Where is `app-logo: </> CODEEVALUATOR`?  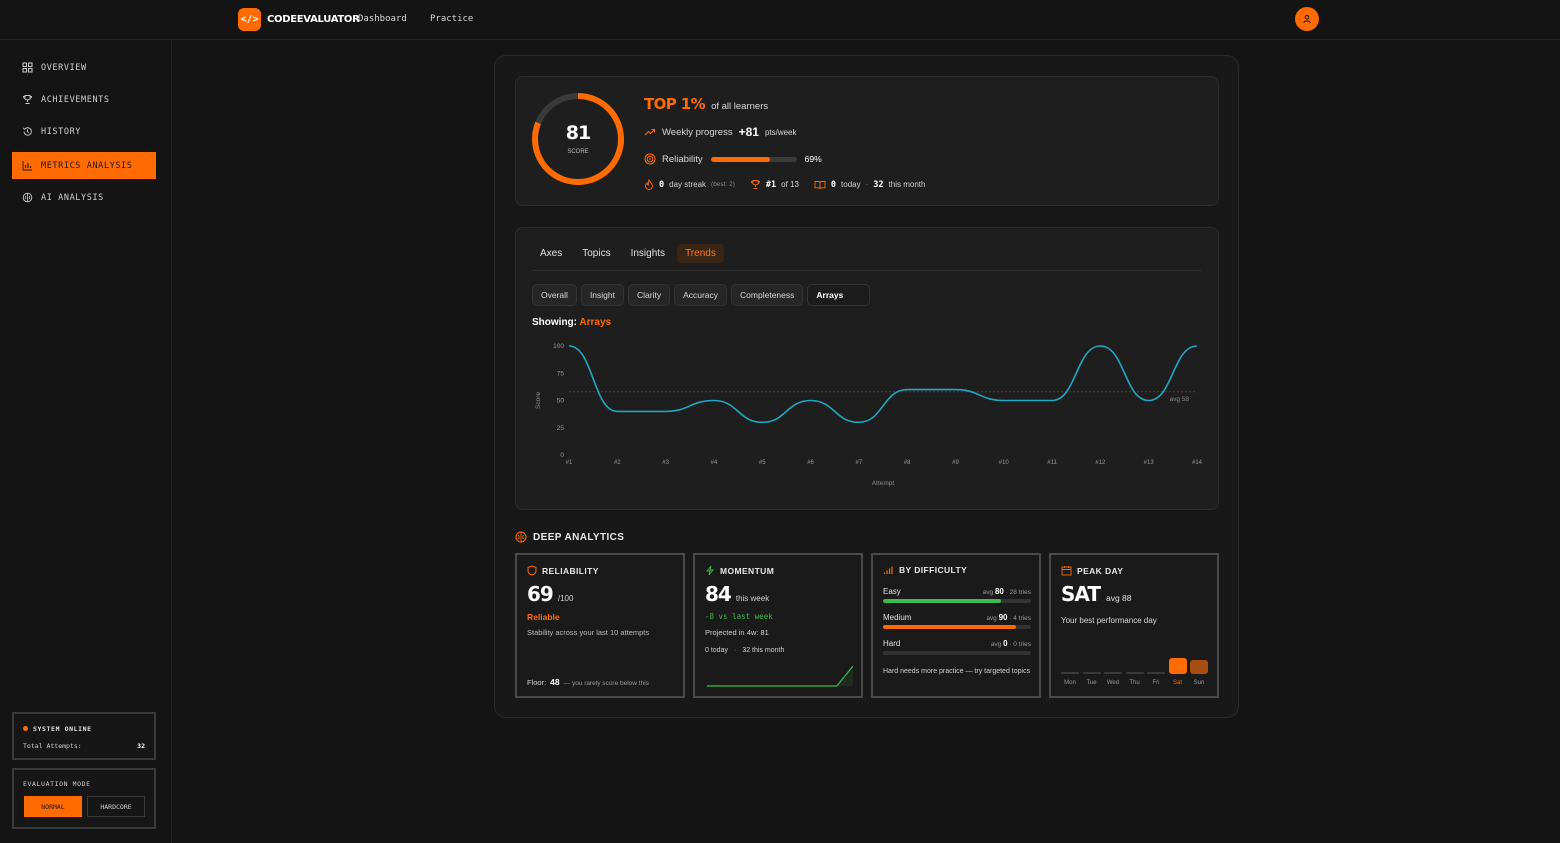
app-logo: </> CODEEVALUATOR is located at coordinates (299, 19).